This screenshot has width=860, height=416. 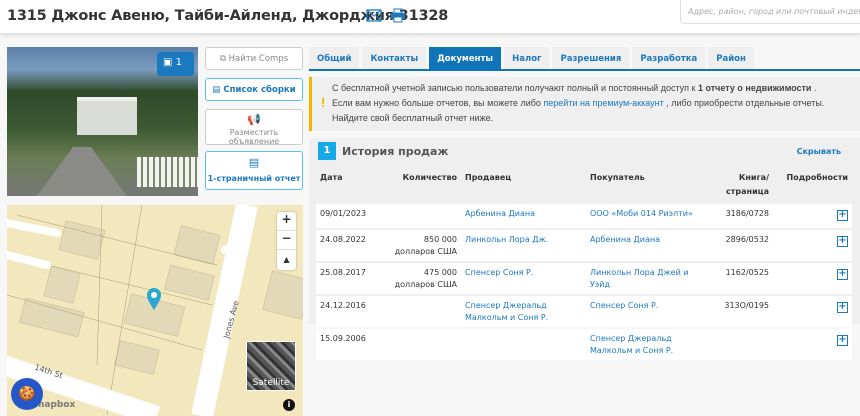 What do you see at coordinates (814, 88) in the screenshot?
I see `notice-text: .` at bounding box center [814, 88].